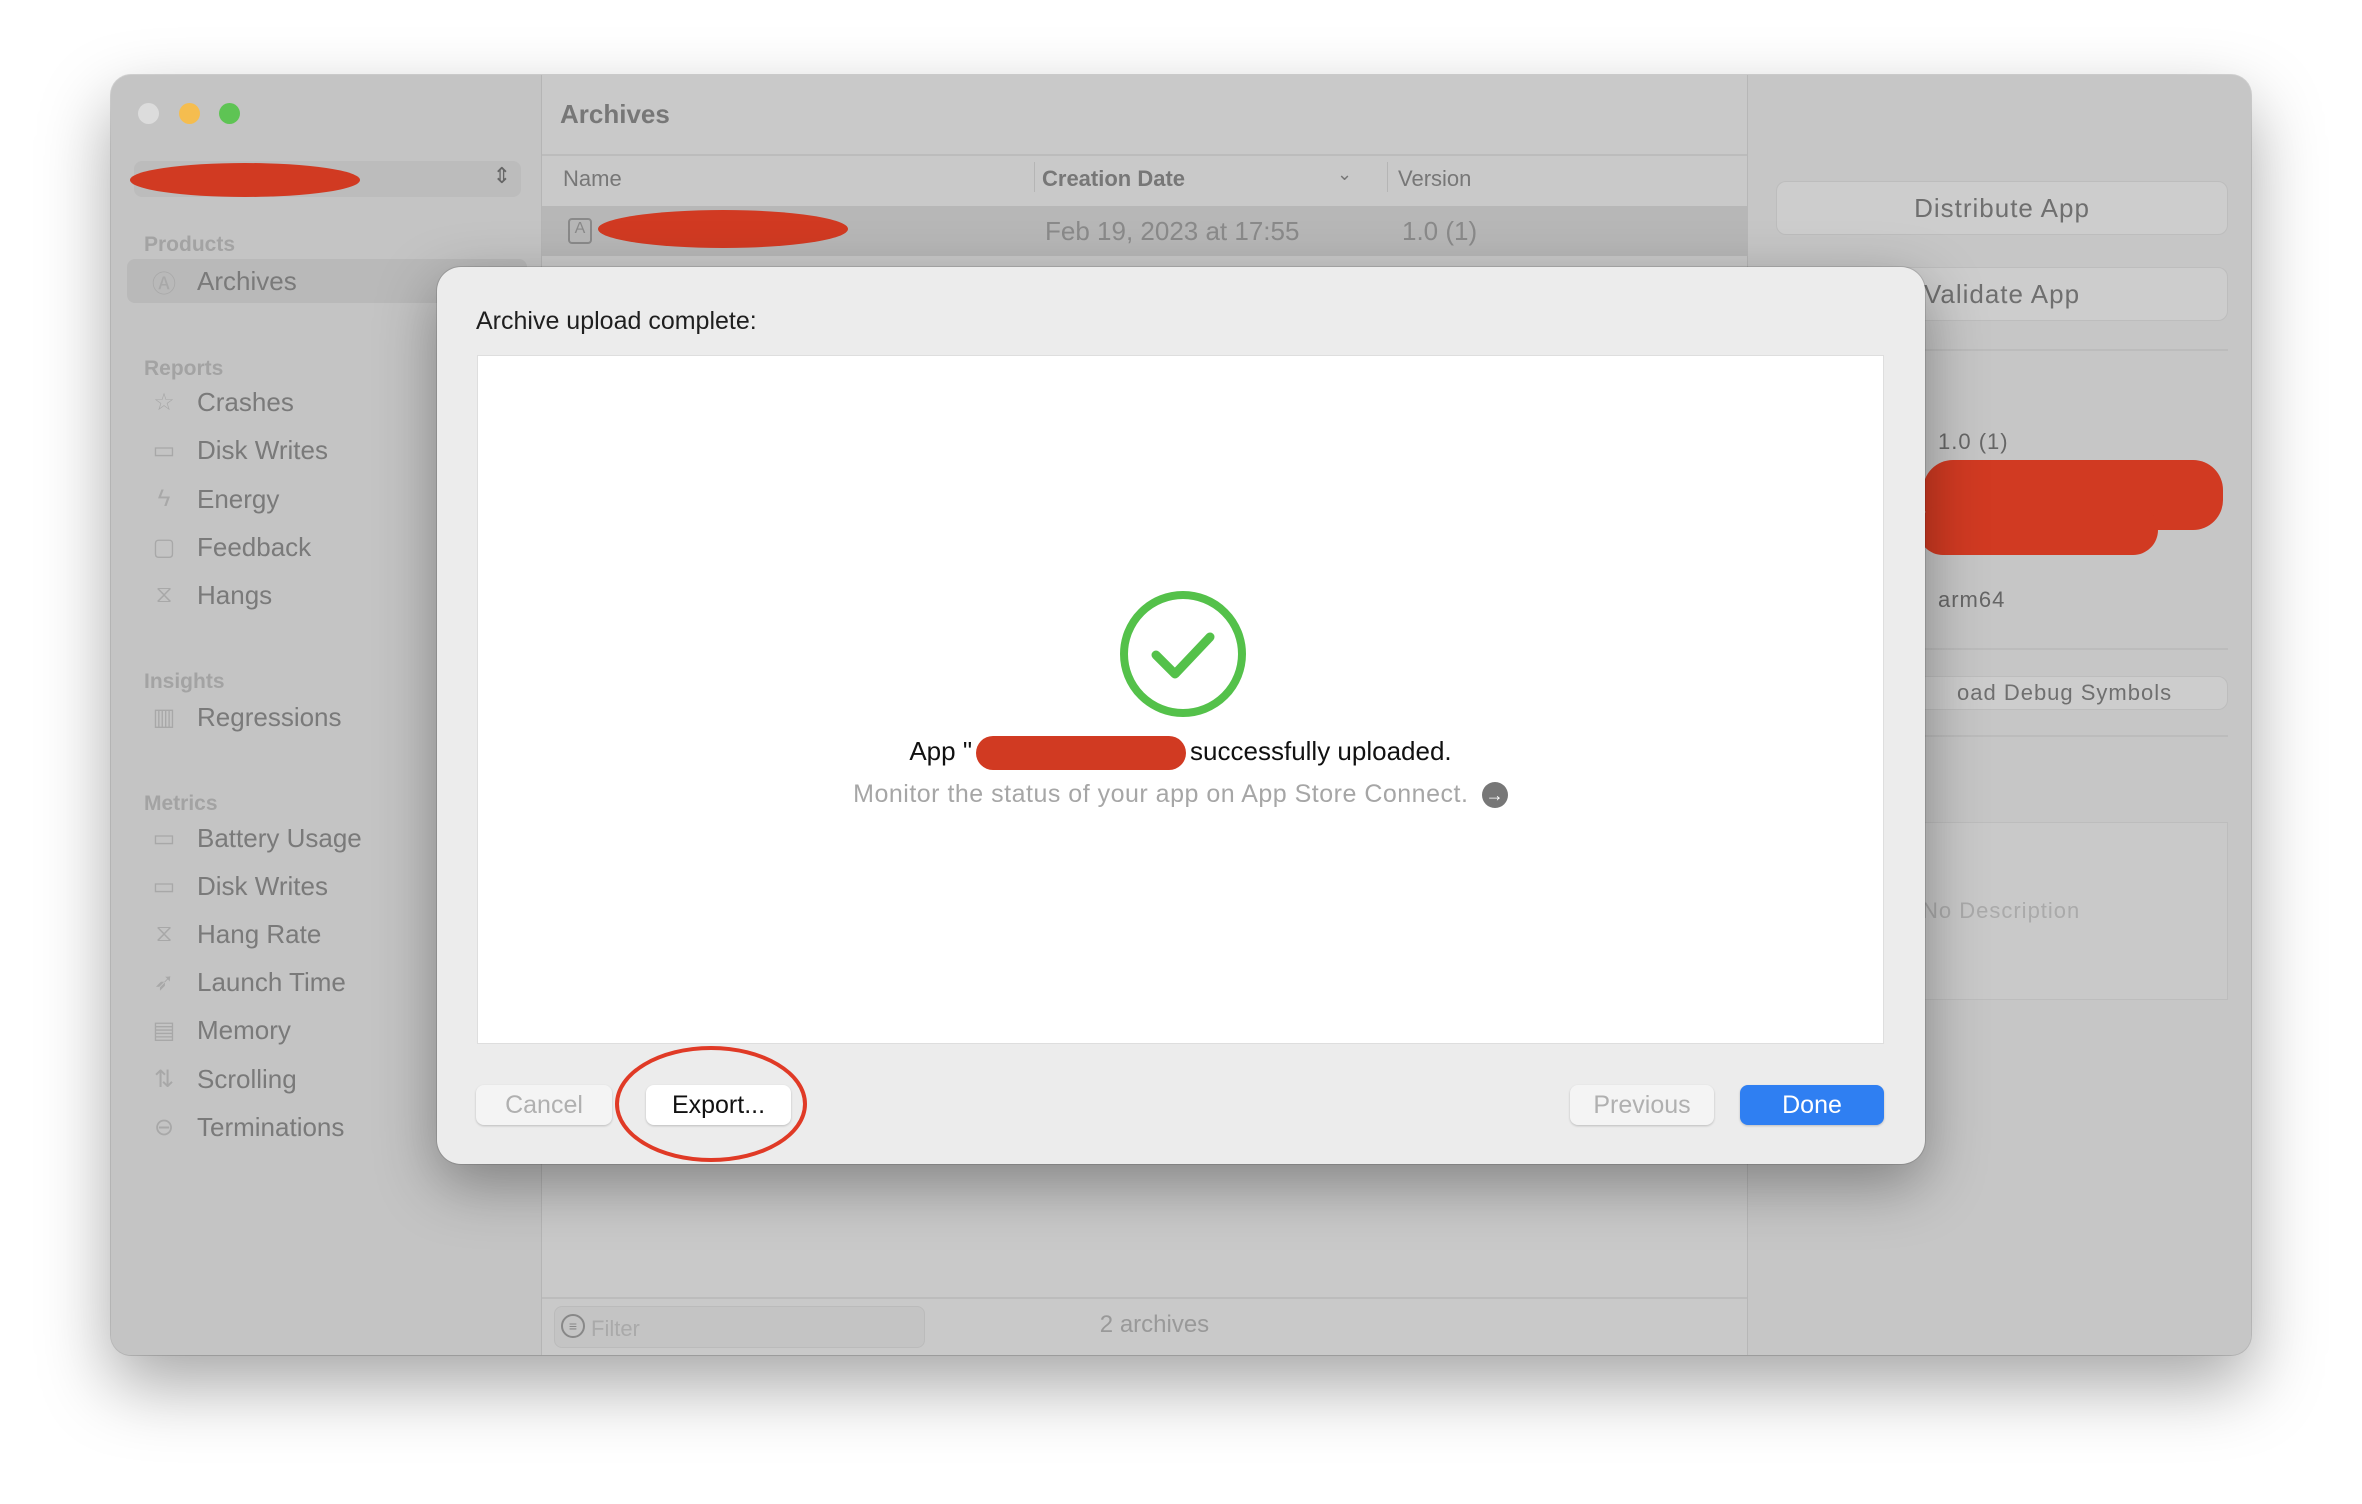  Describe the element at coordinates (1972, 599) in the screenshot. I see `architecture-value: arm64` at that location.